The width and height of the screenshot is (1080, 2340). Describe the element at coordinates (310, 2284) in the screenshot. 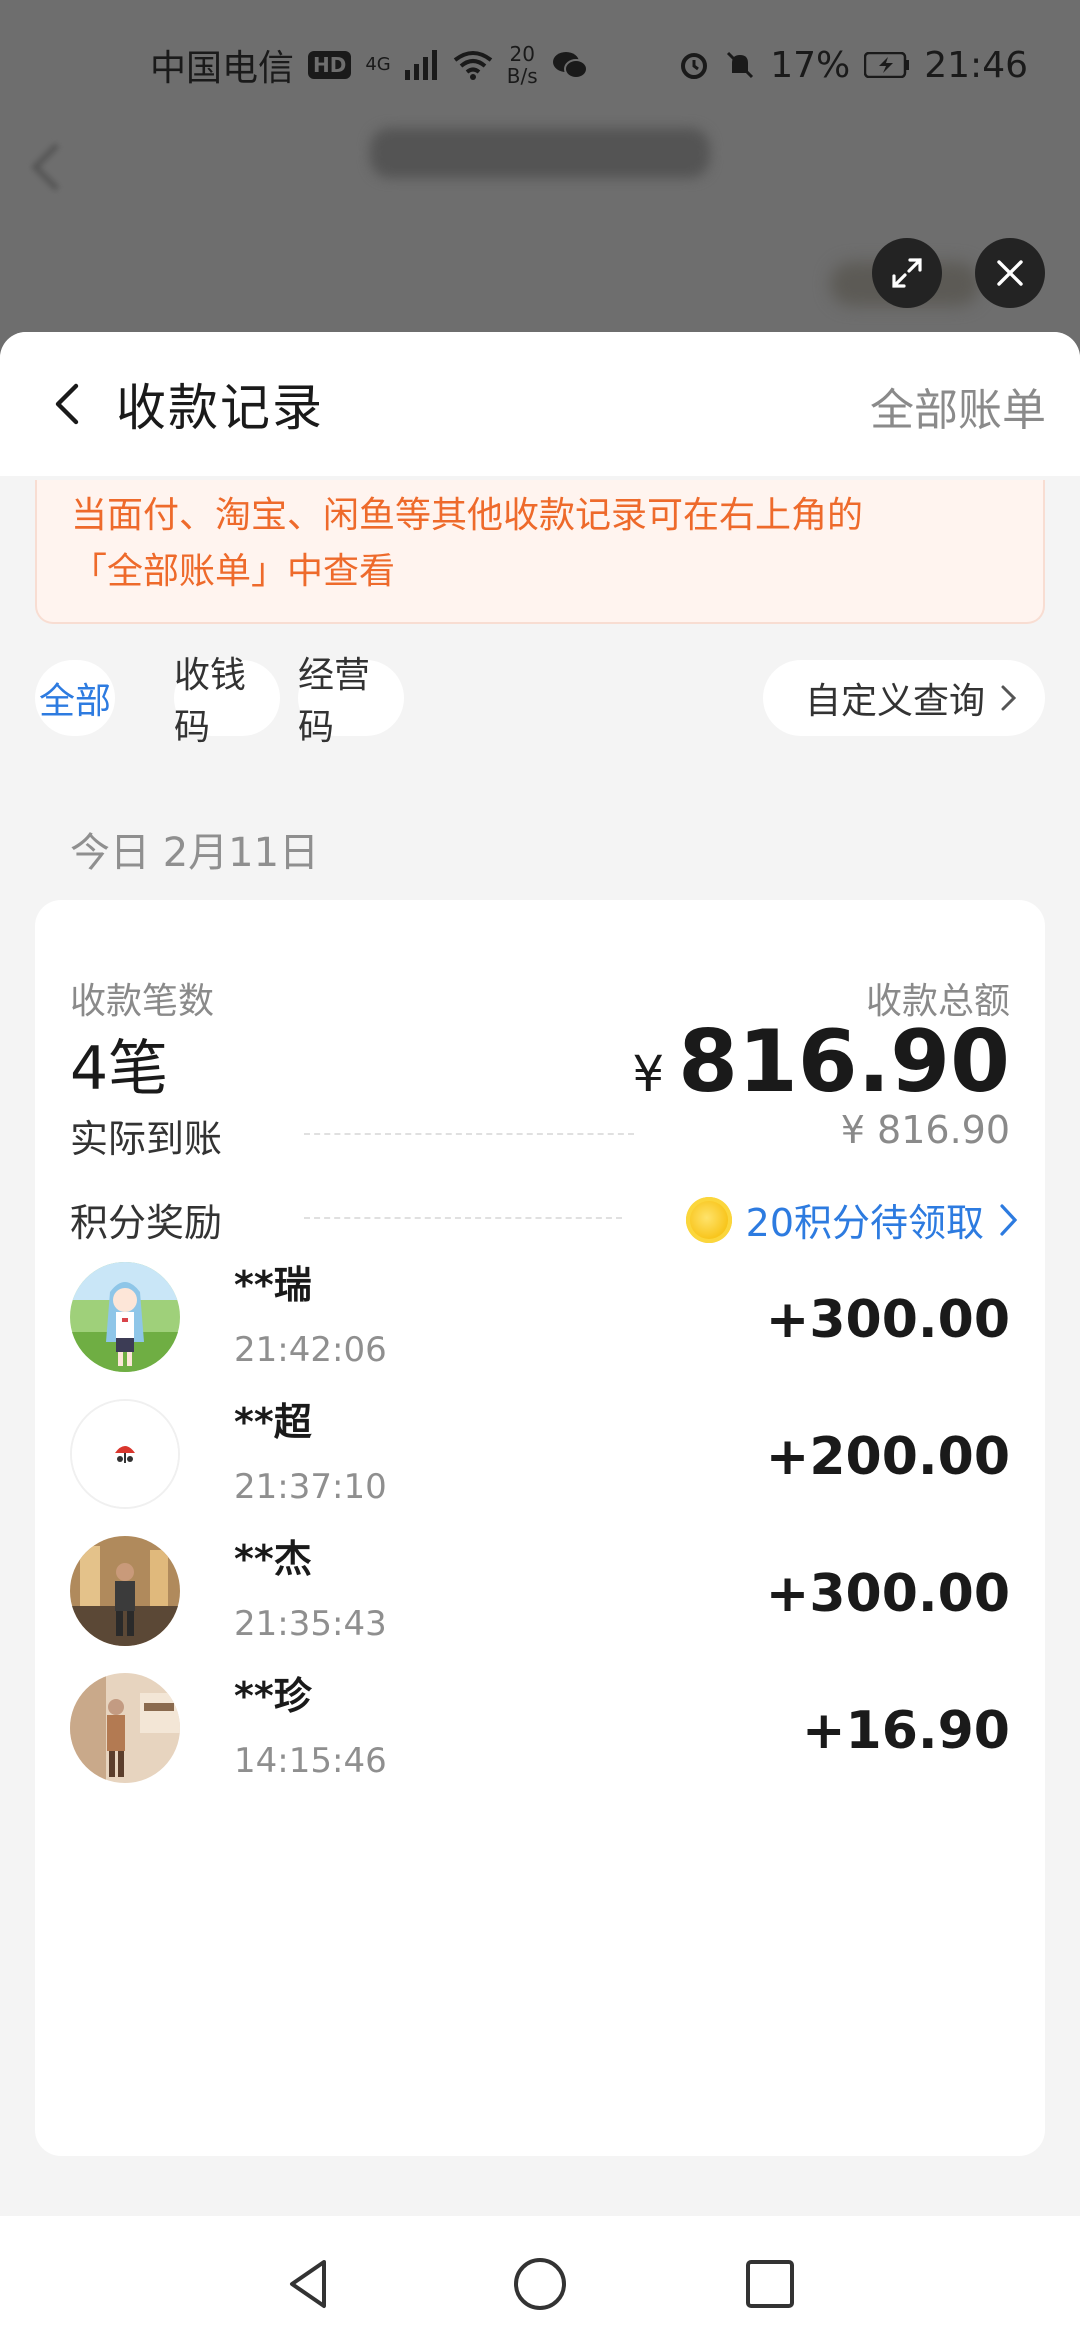

I see `nav-back-icon` at that location.